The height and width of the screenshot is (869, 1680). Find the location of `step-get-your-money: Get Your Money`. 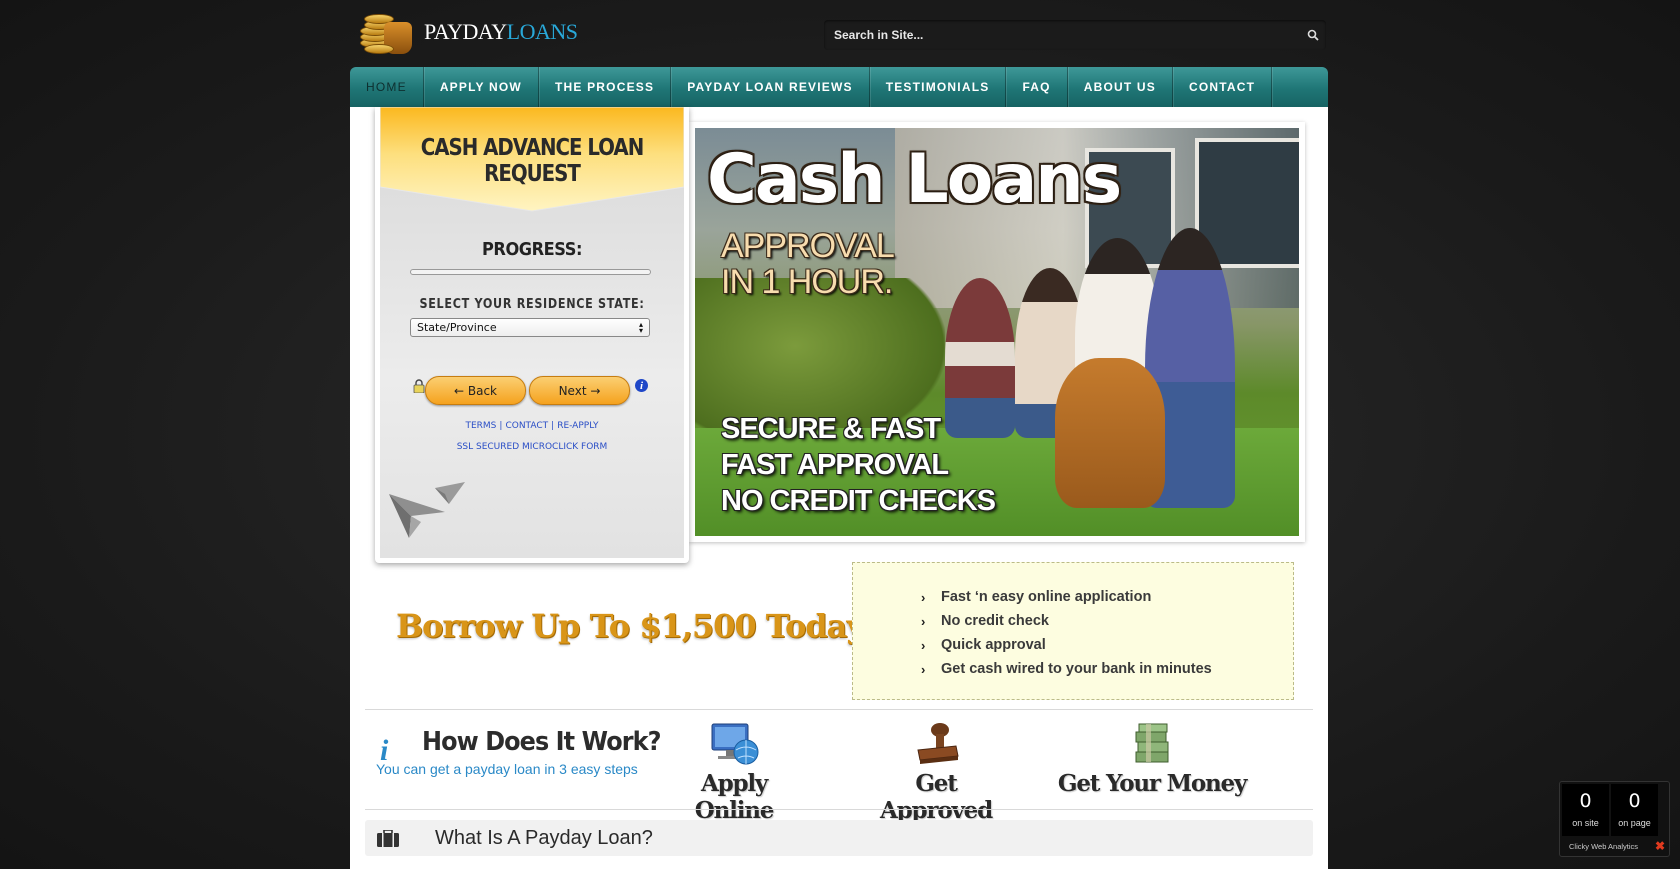

step-get-your-money: Get Your Money is located at coordinates (1152, 759).